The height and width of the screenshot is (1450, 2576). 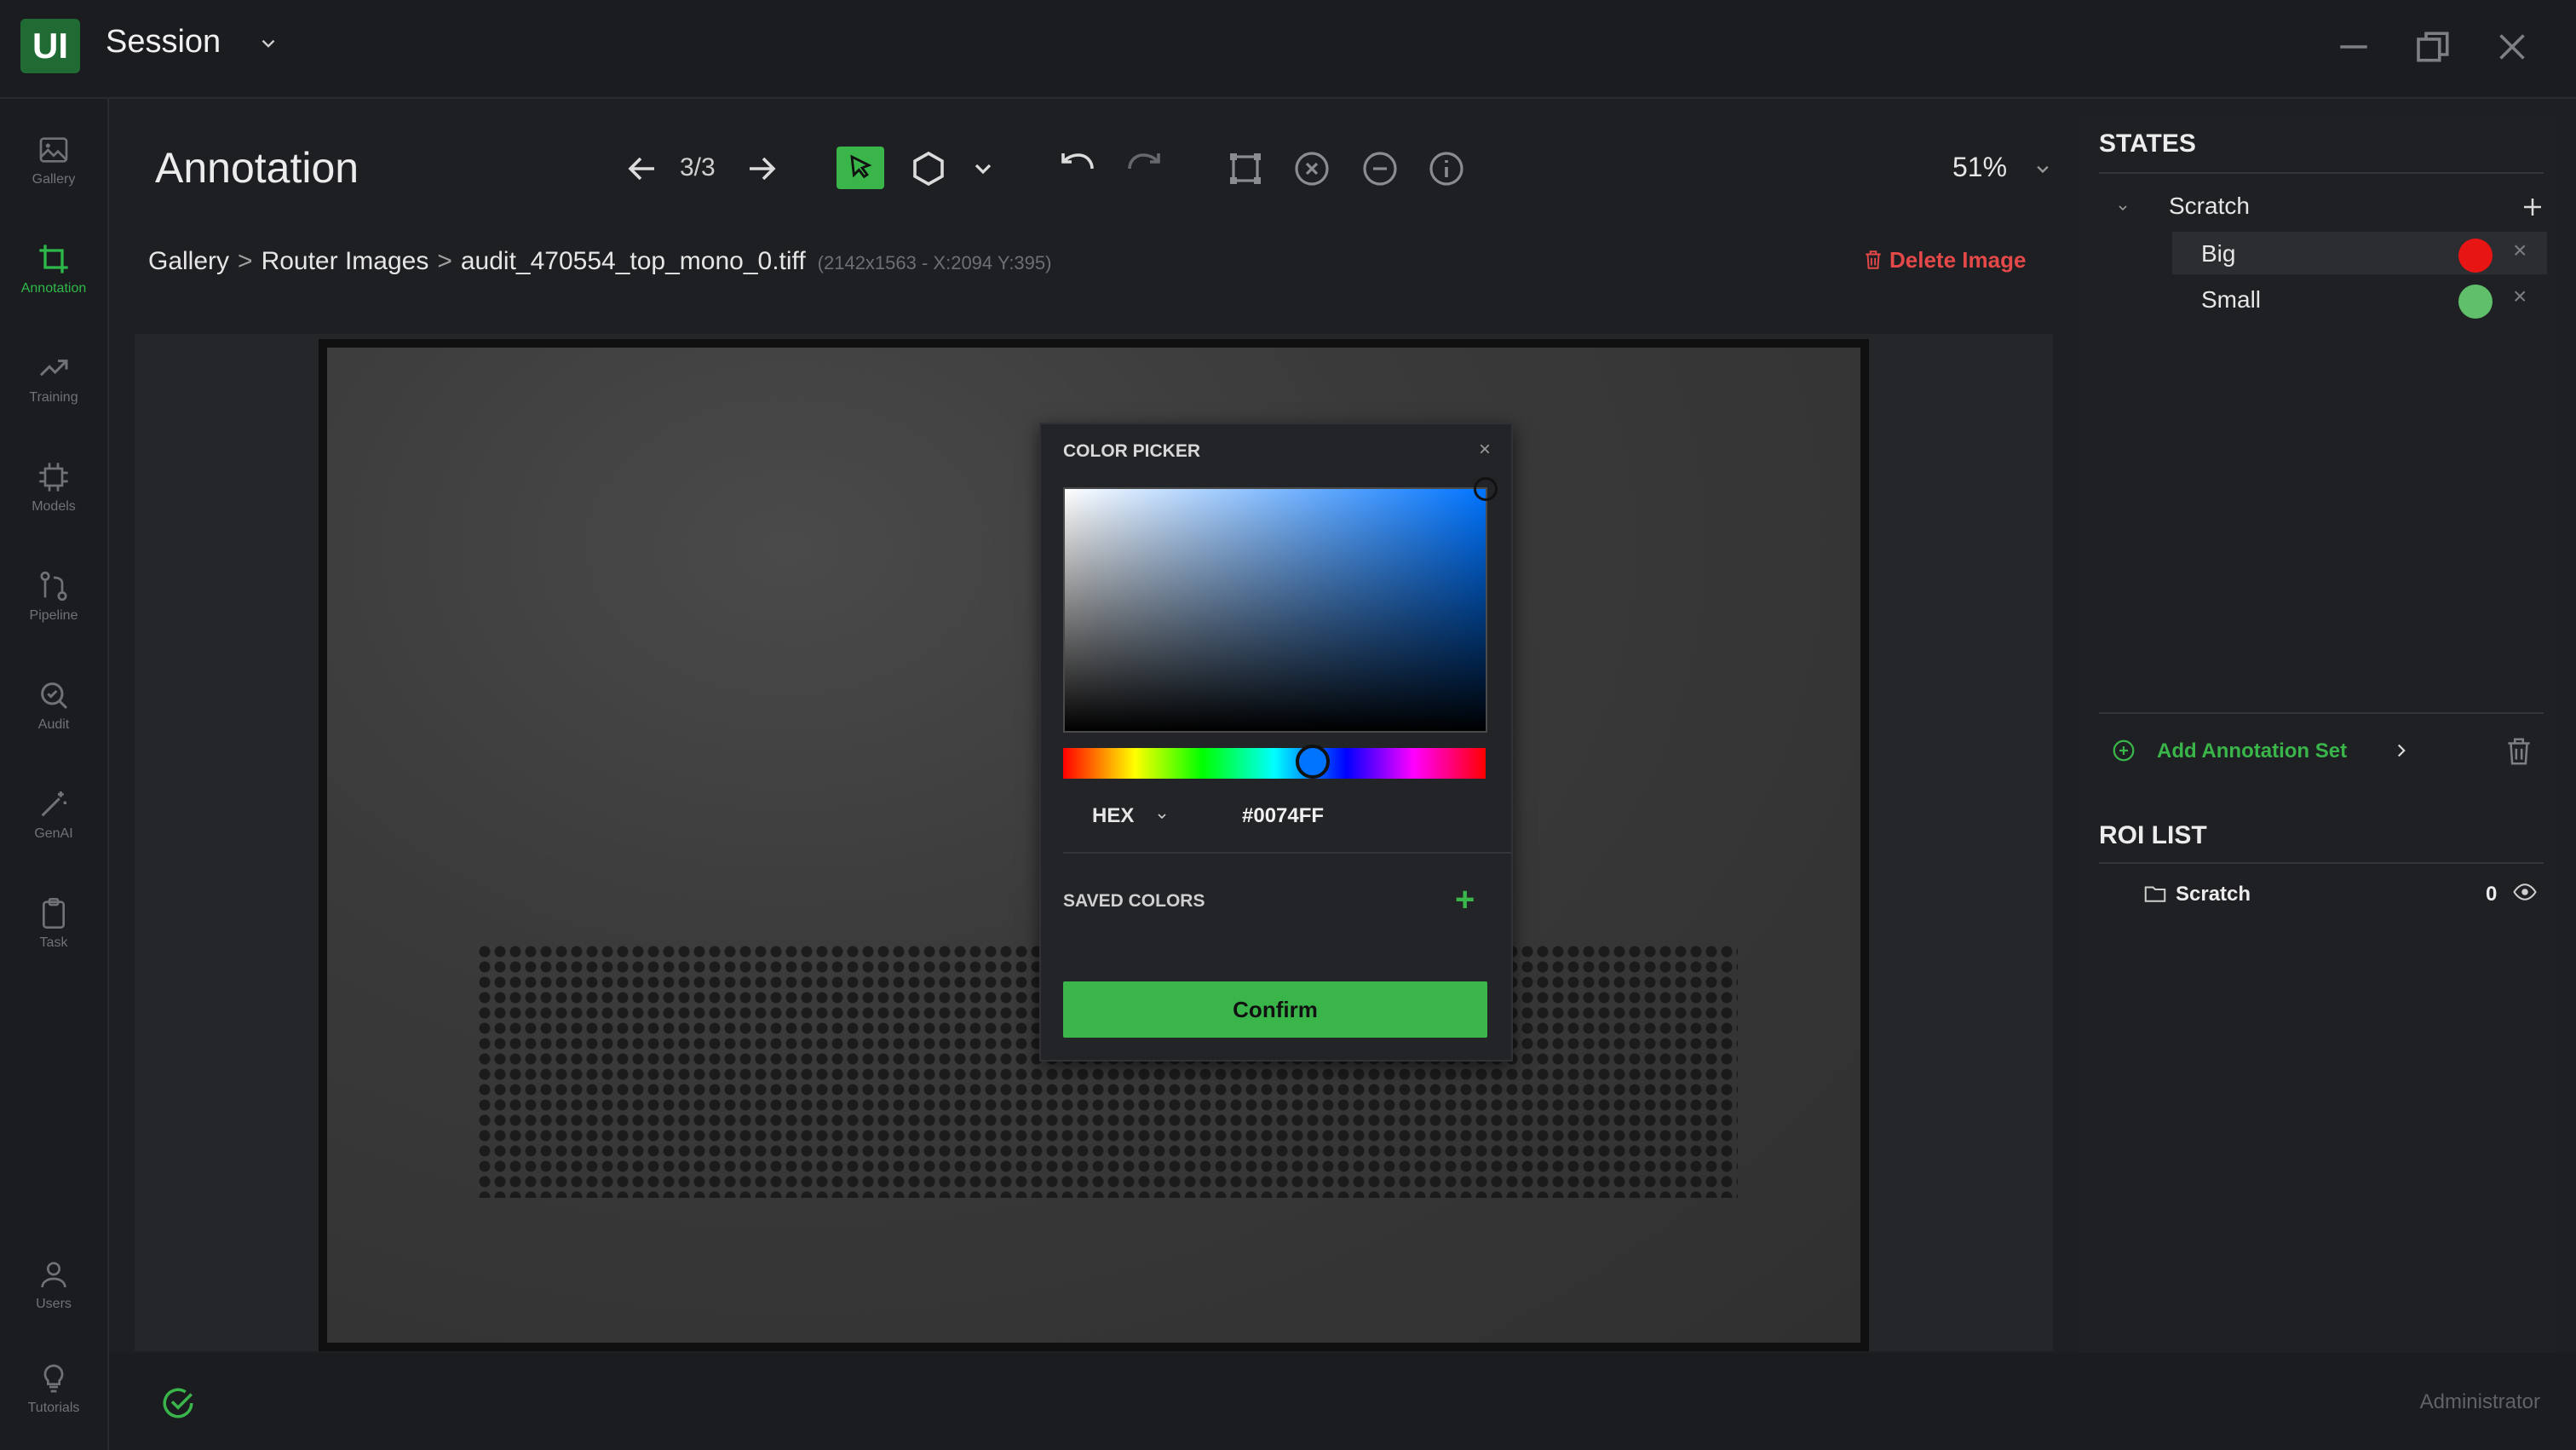 I want to click on sidebar-item-audit: Audit, so click(x=54, y=716).